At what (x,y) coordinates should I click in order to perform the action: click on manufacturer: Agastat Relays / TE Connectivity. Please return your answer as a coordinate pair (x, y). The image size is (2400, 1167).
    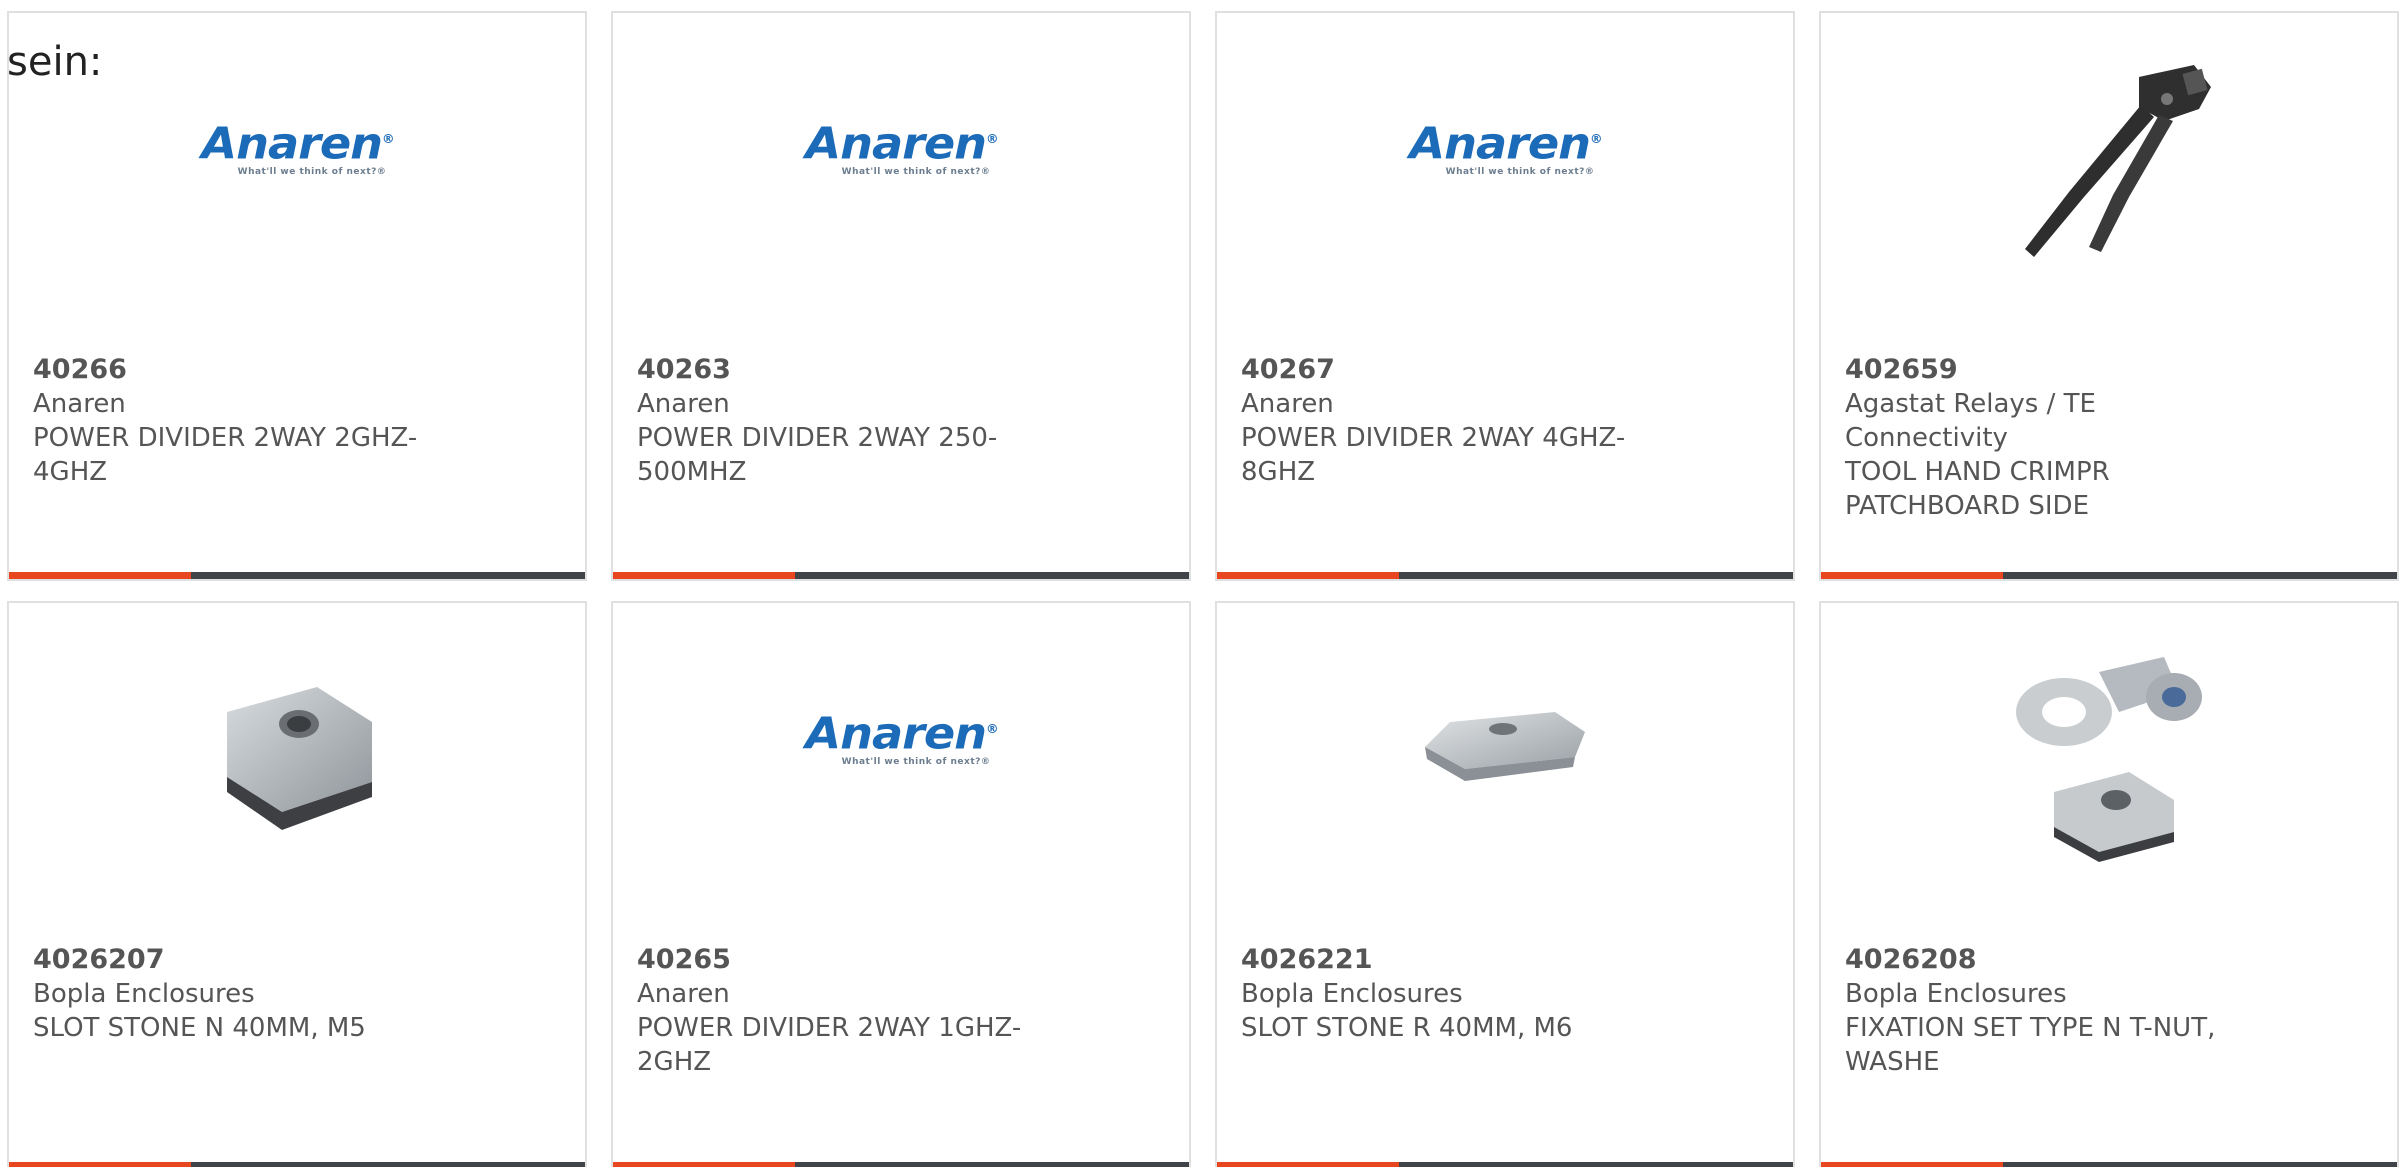
    Looking at the image, I should click on (1970, 421).